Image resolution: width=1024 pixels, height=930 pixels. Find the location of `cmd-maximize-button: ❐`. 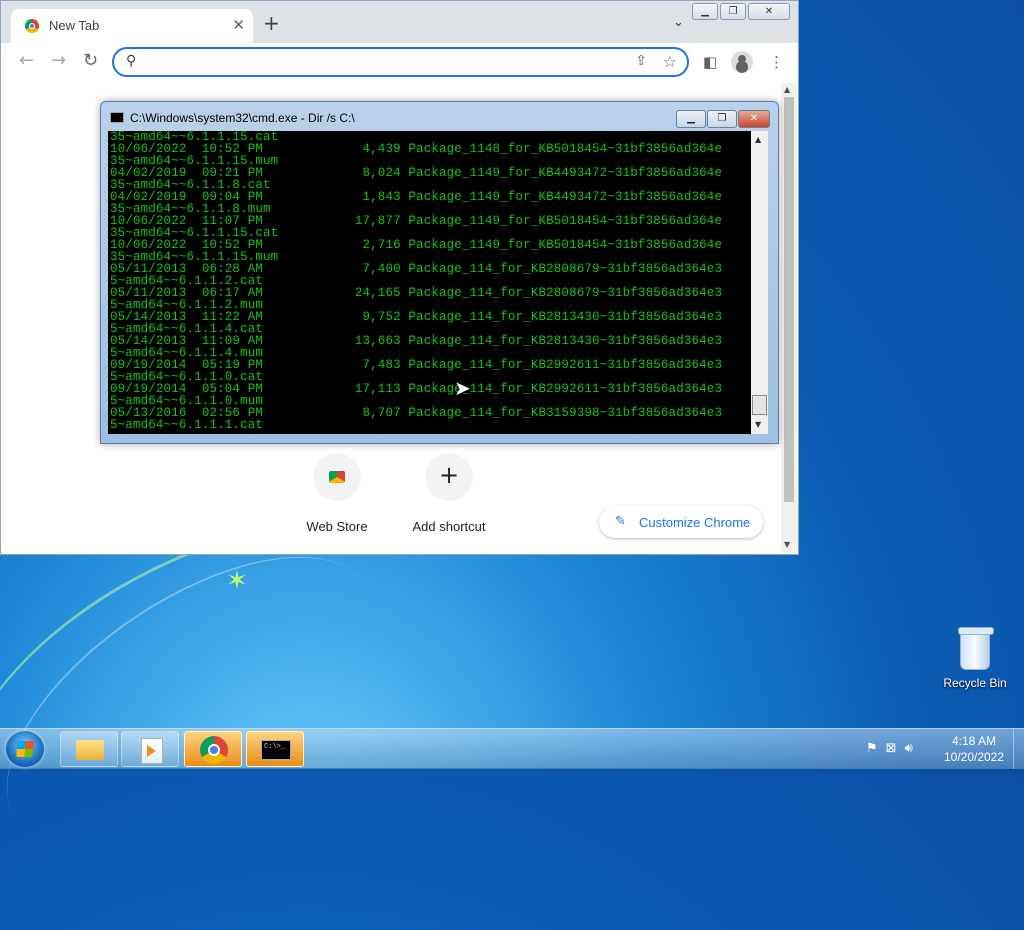

cmd-maximize-button: ❐ is located at coordinates (722, 119).